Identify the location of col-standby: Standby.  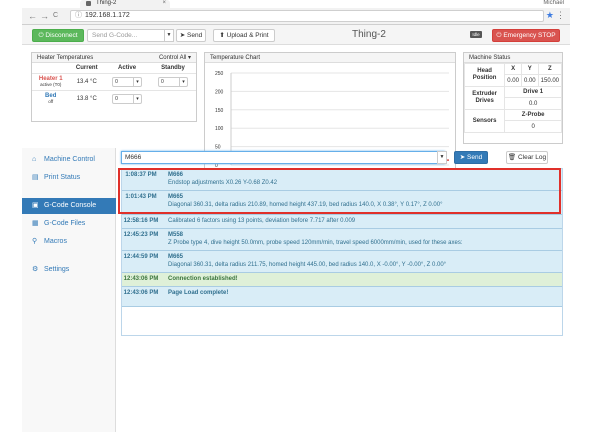
(173, 68).